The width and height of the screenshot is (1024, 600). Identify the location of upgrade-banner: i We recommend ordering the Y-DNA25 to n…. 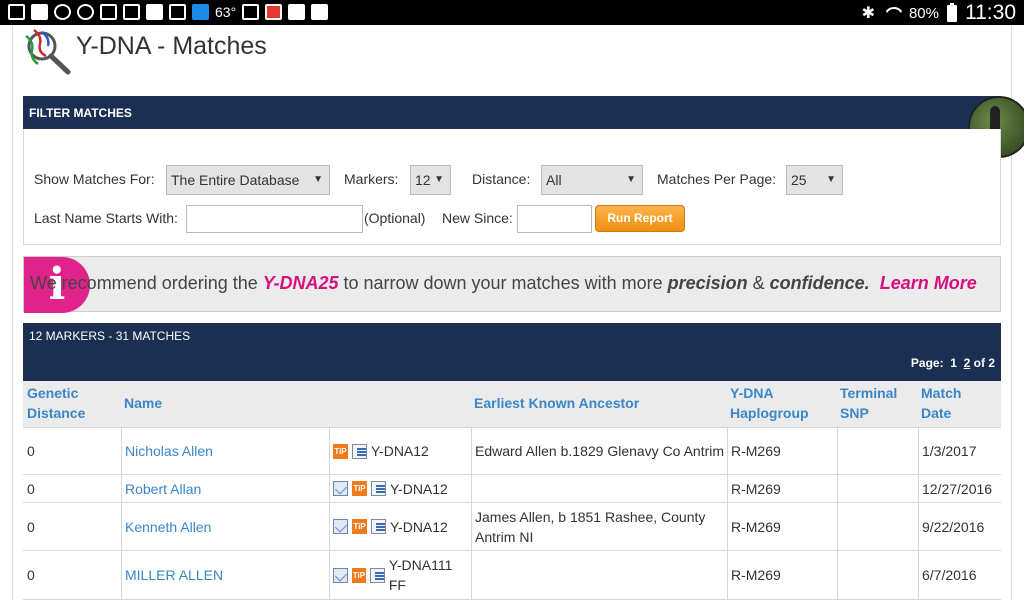
(512, 284).